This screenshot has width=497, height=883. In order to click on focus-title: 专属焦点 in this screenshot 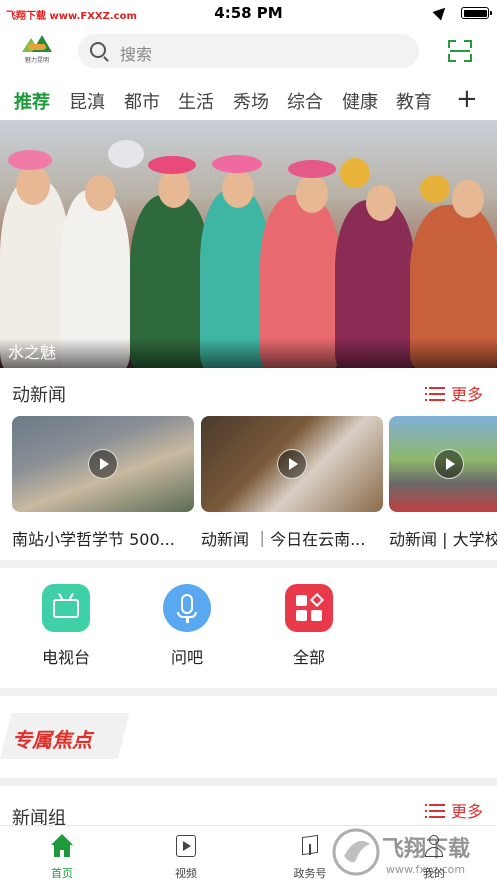, I will do `click(52, 738)`.